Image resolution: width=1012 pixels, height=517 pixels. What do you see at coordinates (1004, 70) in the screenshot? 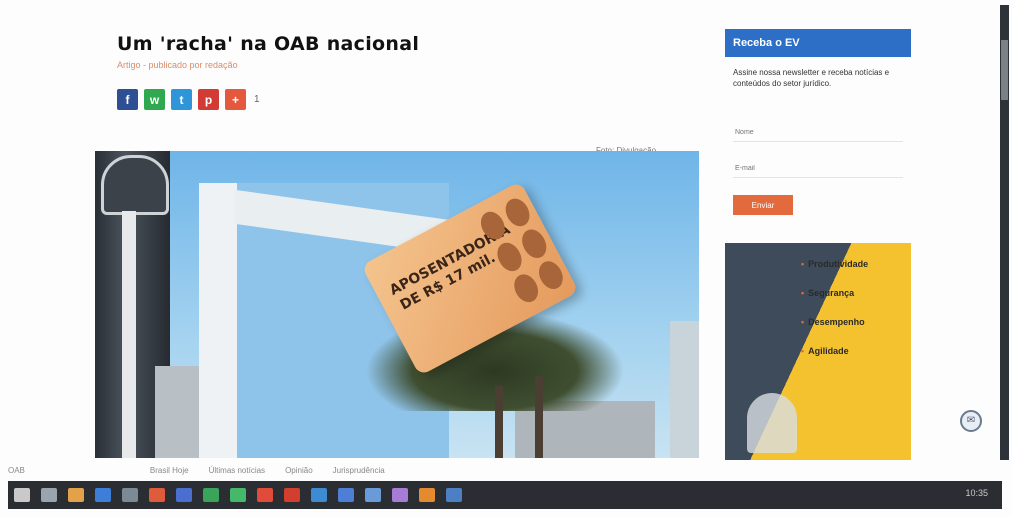
I see `scrollbar-thumb` at bounding box center [1004, 70].